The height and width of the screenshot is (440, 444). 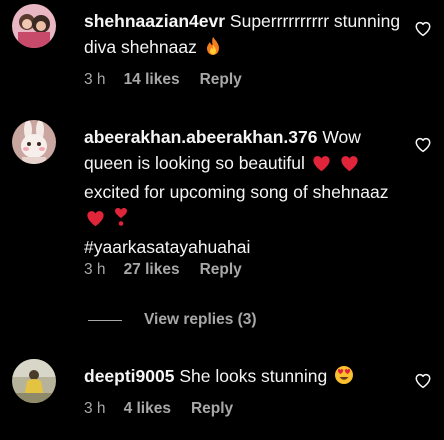 What do you see at coordinates (129, 376) in the screenshot?
I see `comment-username: deepti9005` at bounding box center [129, 376].